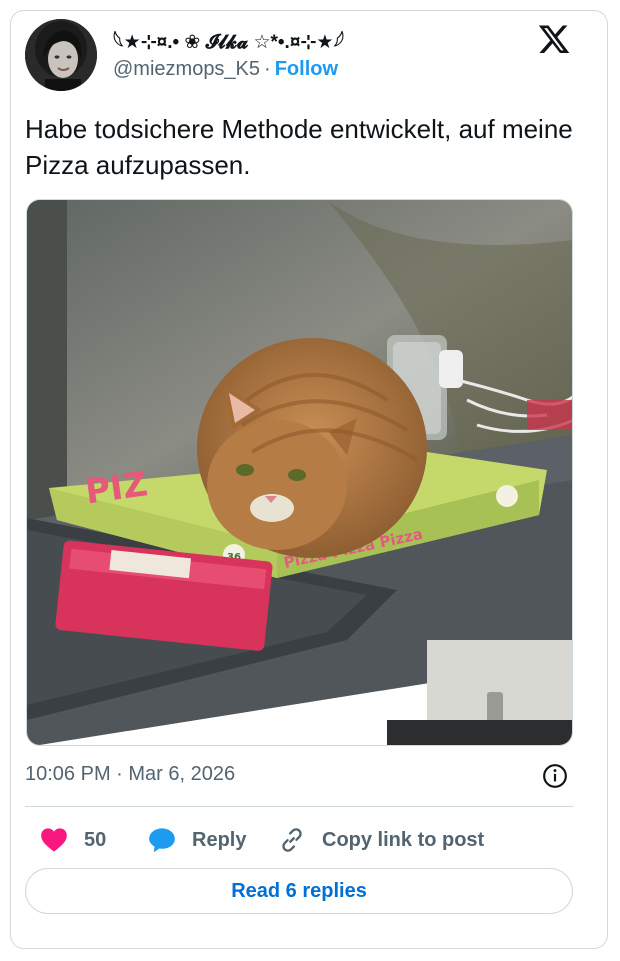 The image size is (620, 961). What do you see at coordinates (292, 840) in the screenshot?
I see `link-icon` at bounding box center [292, 840].